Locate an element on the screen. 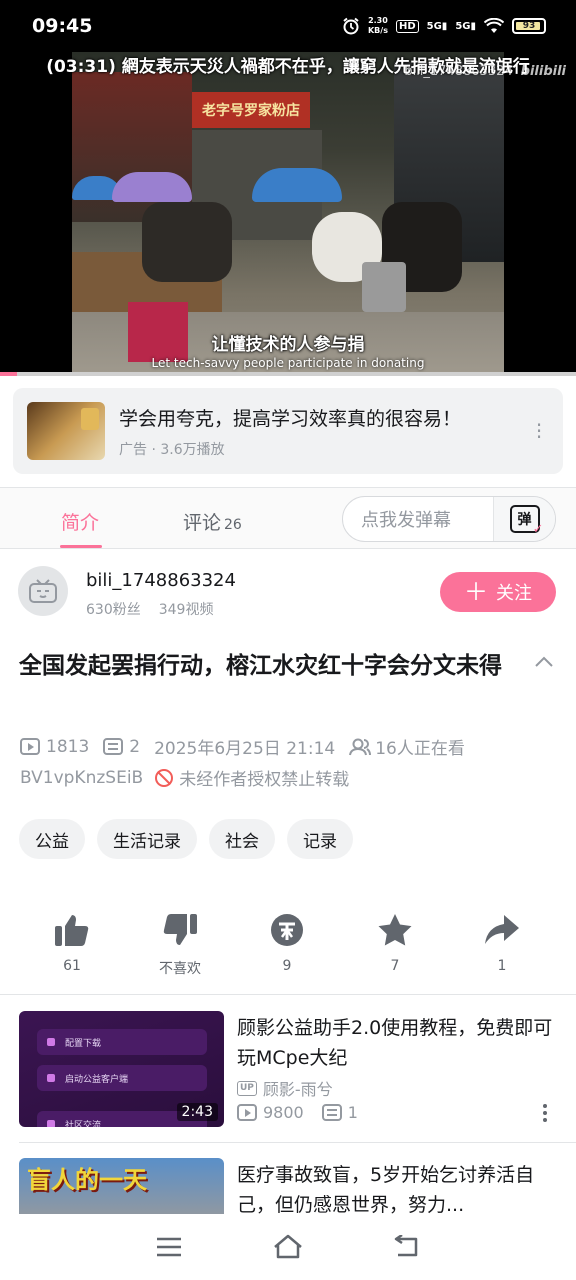  recommended-stats: 9800 1 is located at coordinates (297, 1112).